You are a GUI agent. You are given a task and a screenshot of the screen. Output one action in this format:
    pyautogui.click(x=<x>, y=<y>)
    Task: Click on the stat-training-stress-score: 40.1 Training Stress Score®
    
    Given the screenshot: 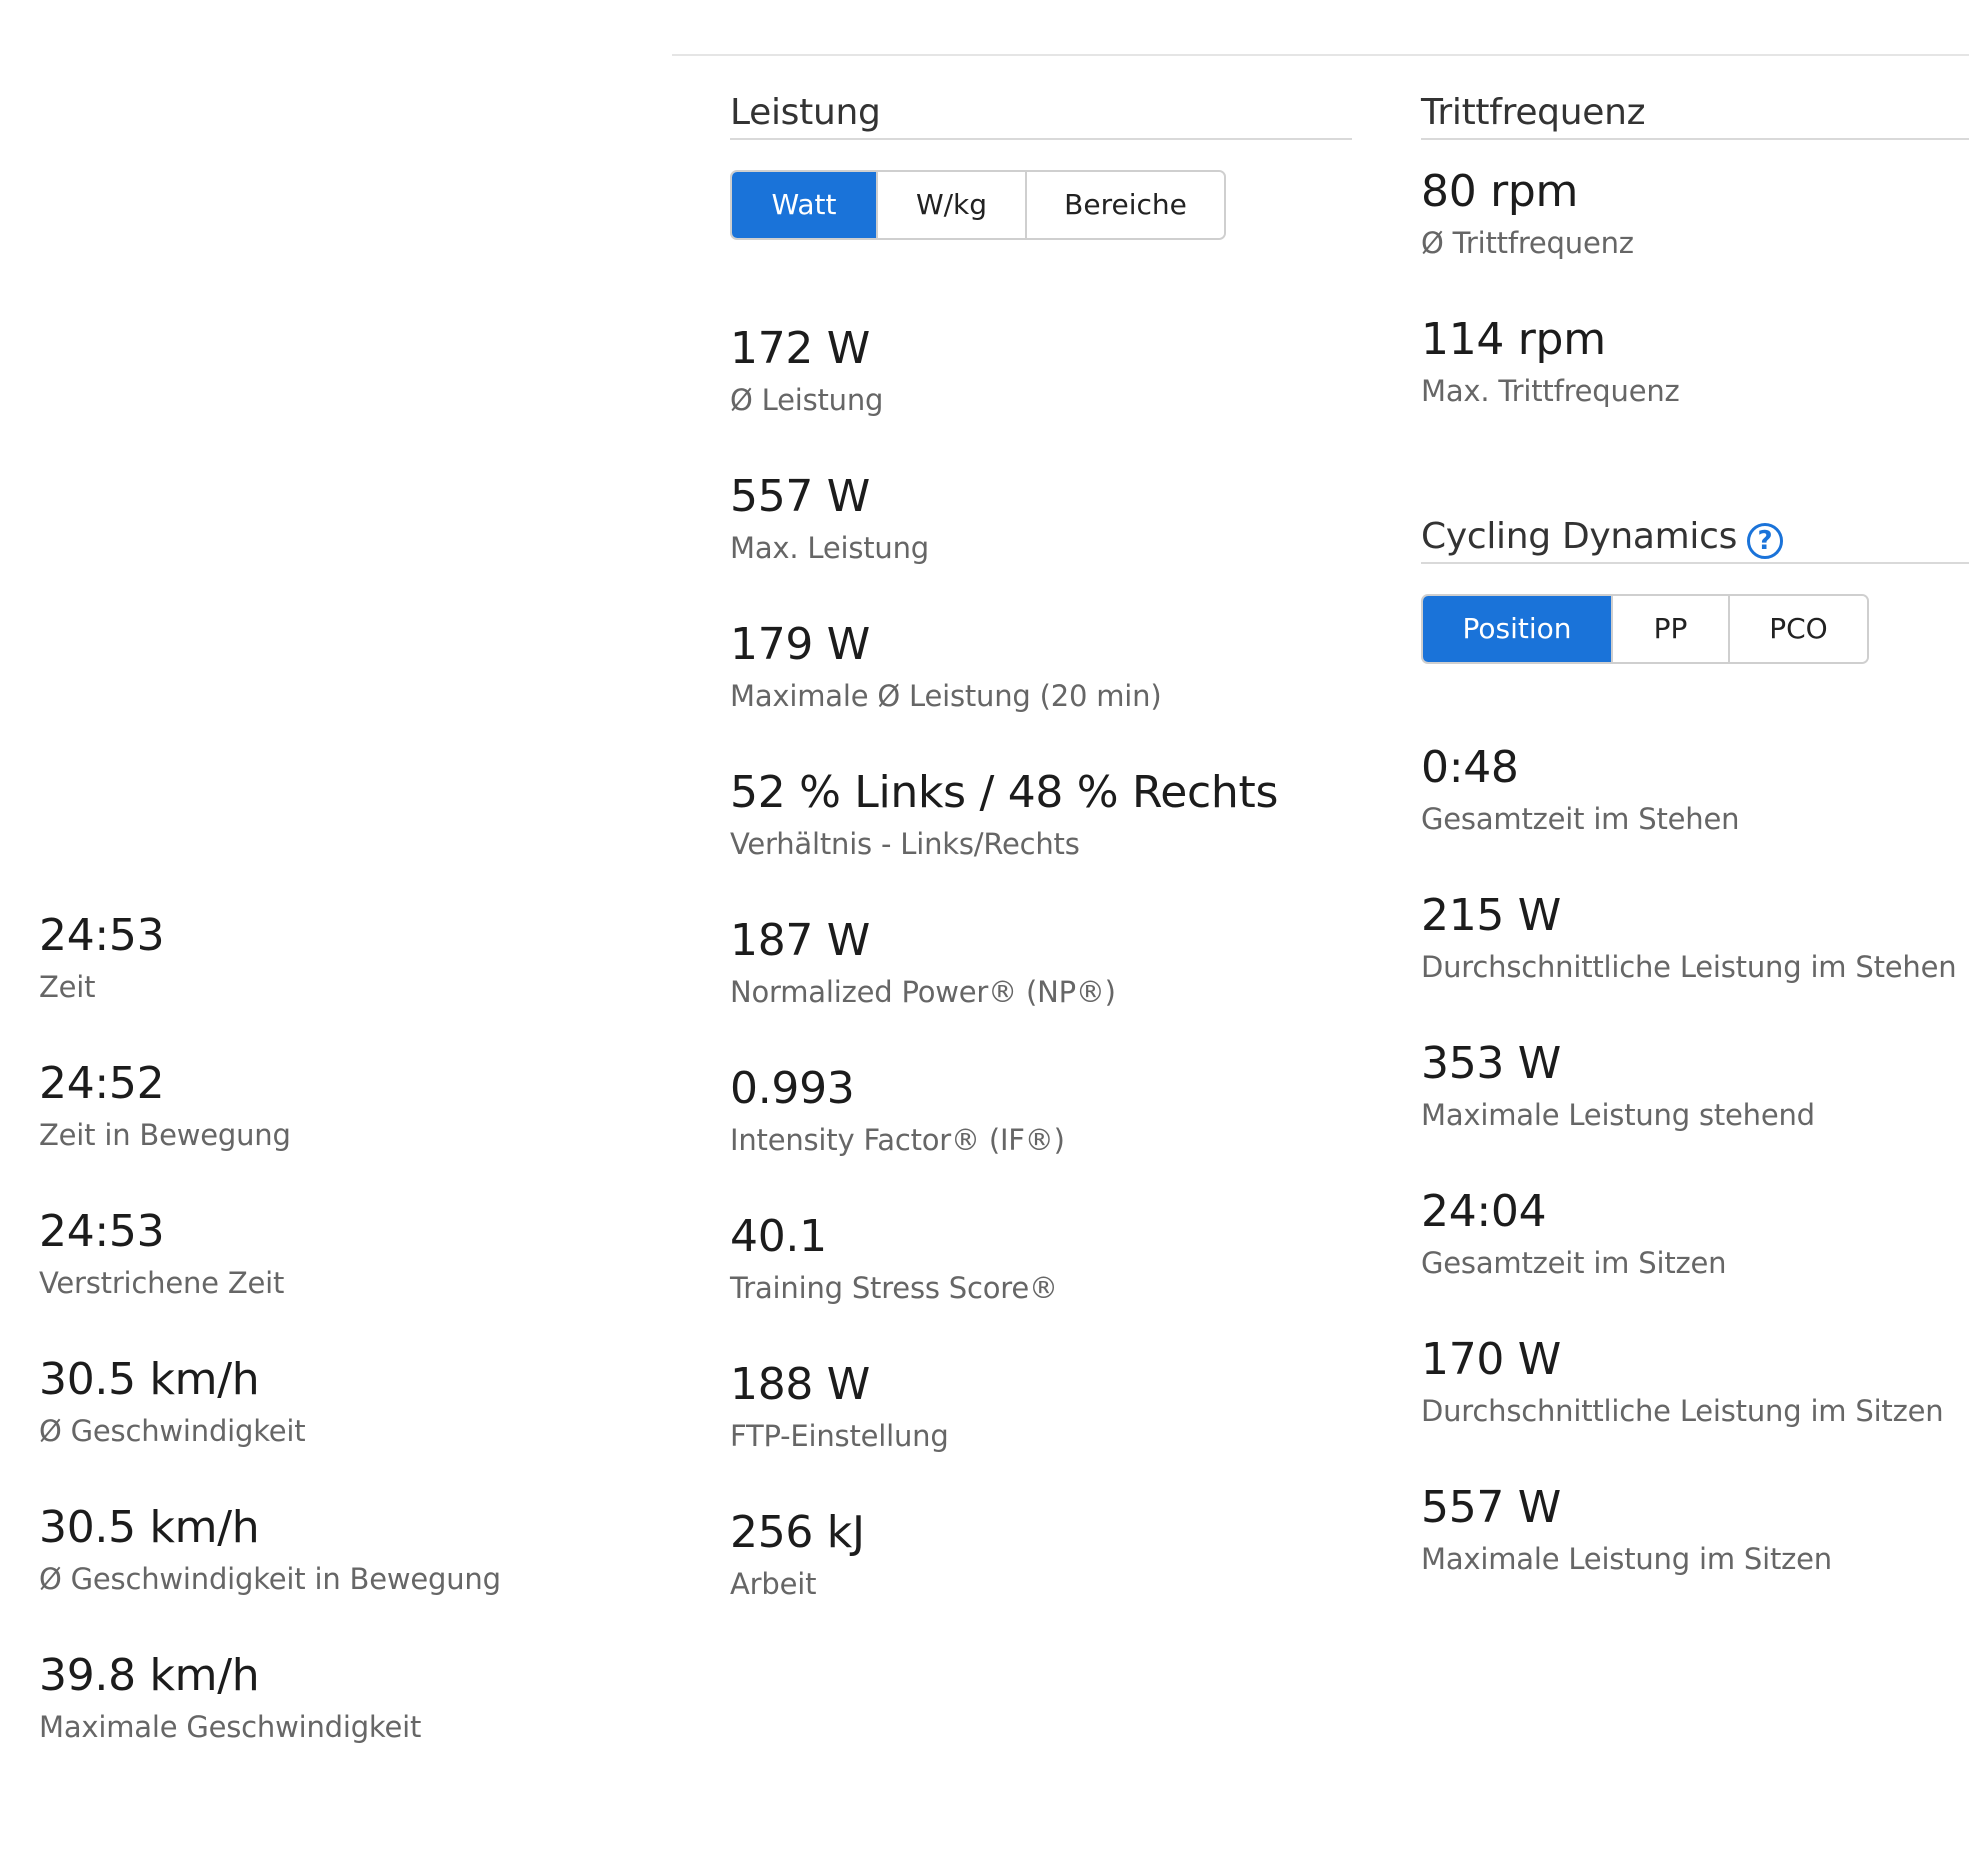 What is the action you would take?
    pyautogui.click(x=1041, y=1279)
    